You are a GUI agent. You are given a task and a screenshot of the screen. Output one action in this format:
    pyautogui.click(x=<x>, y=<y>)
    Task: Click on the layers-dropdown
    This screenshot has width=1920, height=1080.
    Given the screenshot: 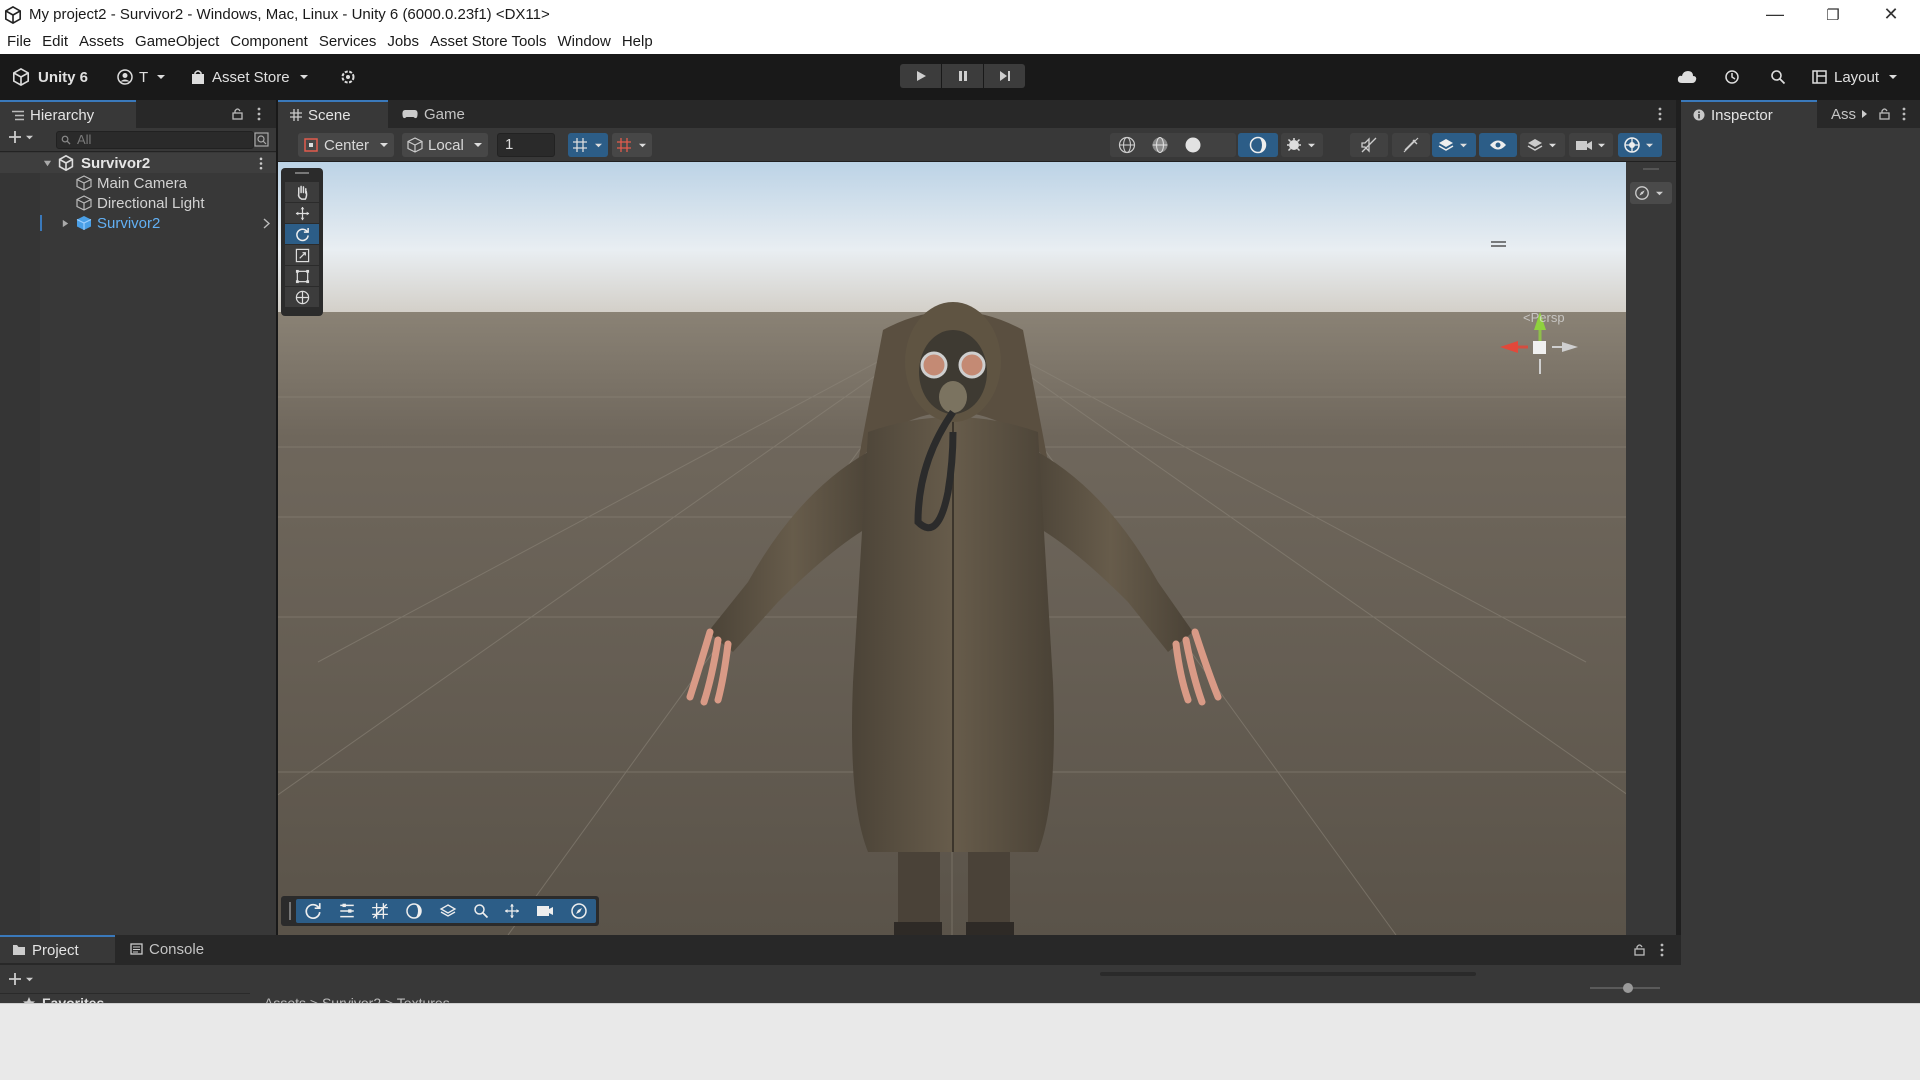 What is the action you would take?
    pyautogui.click(x=1542, y=145)
    